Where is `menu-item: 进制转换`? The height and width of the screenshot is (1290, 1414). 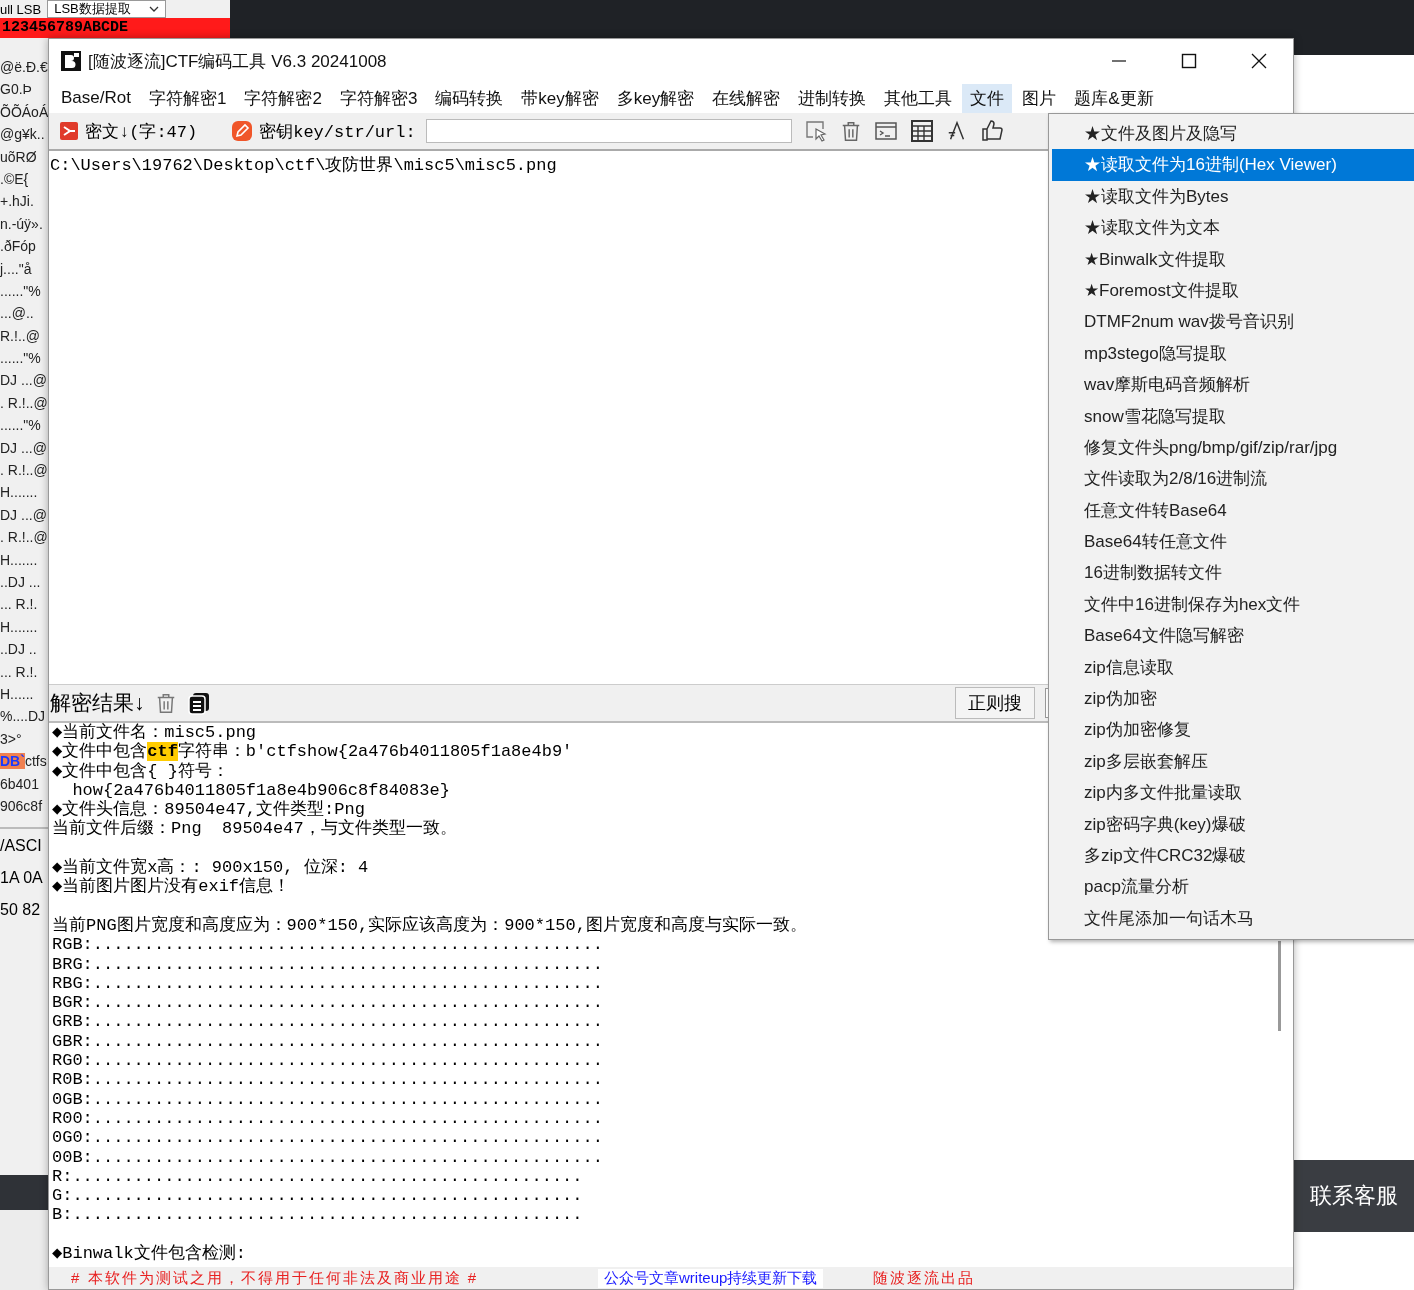
menu-item: 进制转换 is located at coordinates (832, 98).